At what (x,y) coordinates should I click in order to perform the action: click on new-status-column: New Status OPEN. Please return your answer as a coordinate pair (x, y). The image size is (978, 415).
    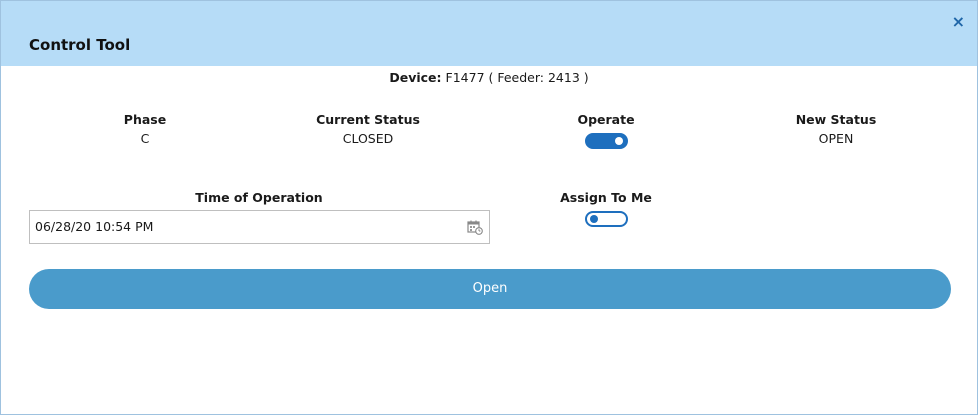
    Looking at the image, I should click on (836, 129).